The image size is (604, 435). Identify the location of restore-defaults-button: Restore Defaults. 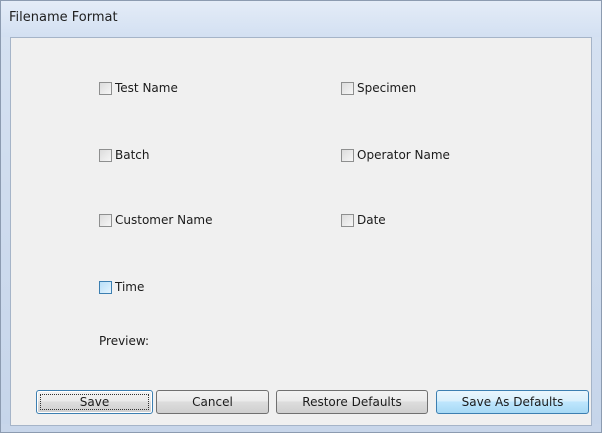
(352, 402).